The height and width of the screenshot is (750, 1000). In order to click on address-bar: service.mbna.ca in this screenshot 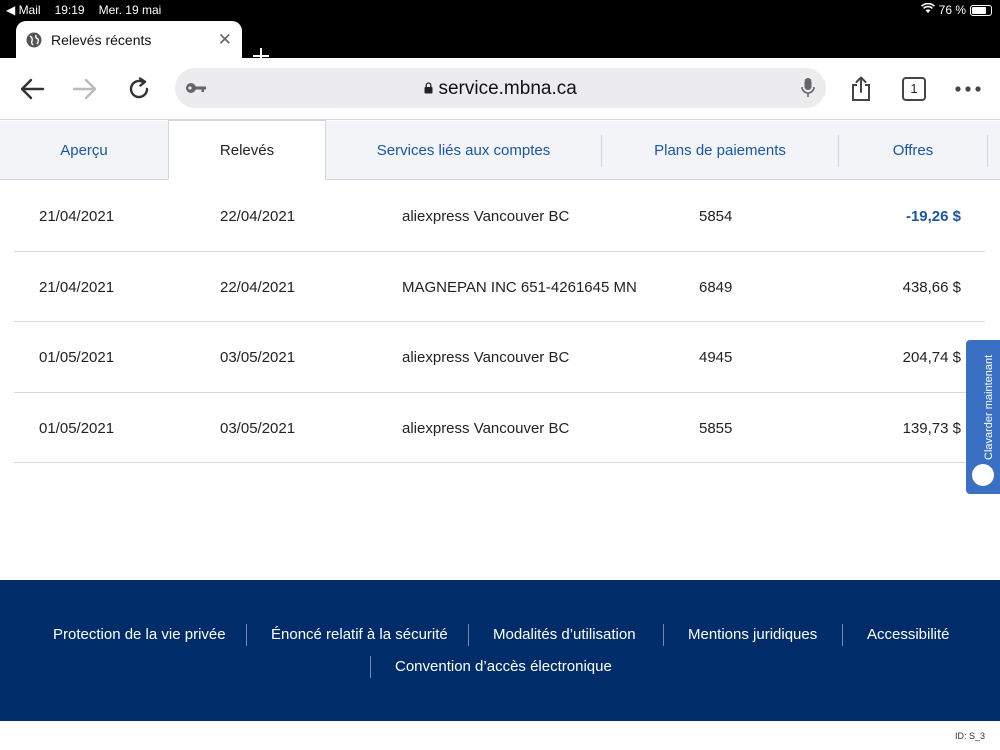, I will do `click(500, 88)`.